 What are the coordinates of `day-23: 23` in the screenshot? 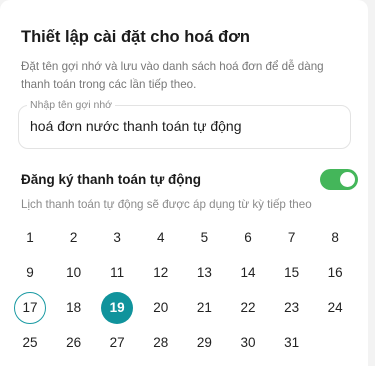 It's located at (292, 308).